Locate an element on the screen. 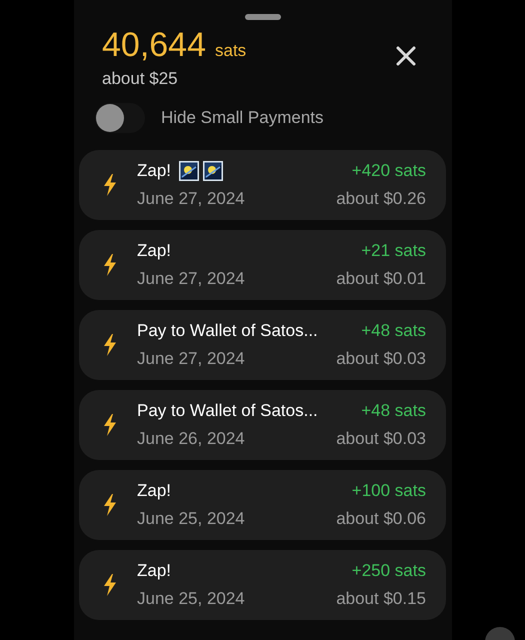  toggle-label: Hide Small Payments is located at coordinates (242, 118).